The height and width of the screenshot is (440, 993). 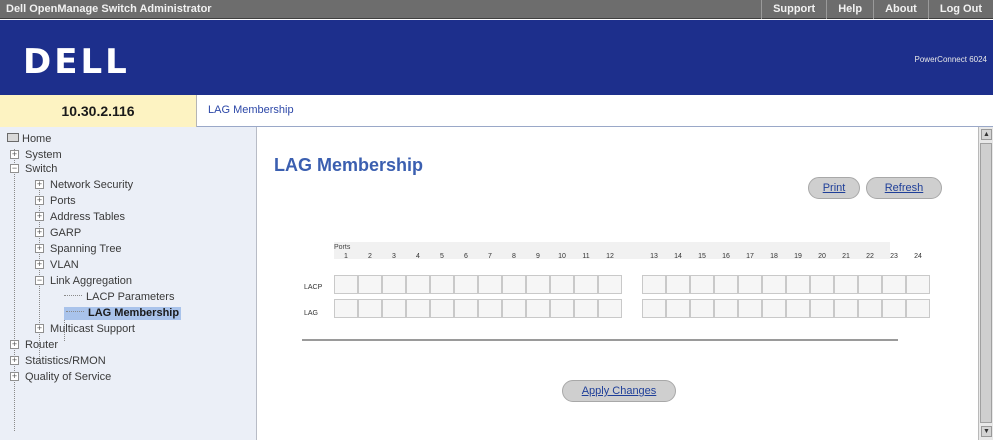 What do you see at coordinates (85, 329) in the screenshot?
I see `nav-item-multicast-support: + Multicast Support` at bounding box center [85, 329].